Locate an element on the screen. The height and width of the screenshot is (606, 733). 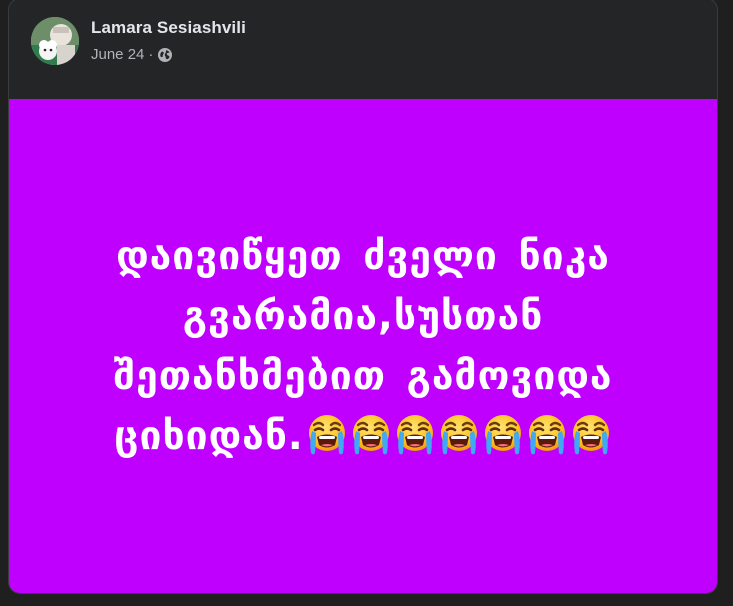
author-name: Lamara Sesiashvili is located at coordinates (168, 28).